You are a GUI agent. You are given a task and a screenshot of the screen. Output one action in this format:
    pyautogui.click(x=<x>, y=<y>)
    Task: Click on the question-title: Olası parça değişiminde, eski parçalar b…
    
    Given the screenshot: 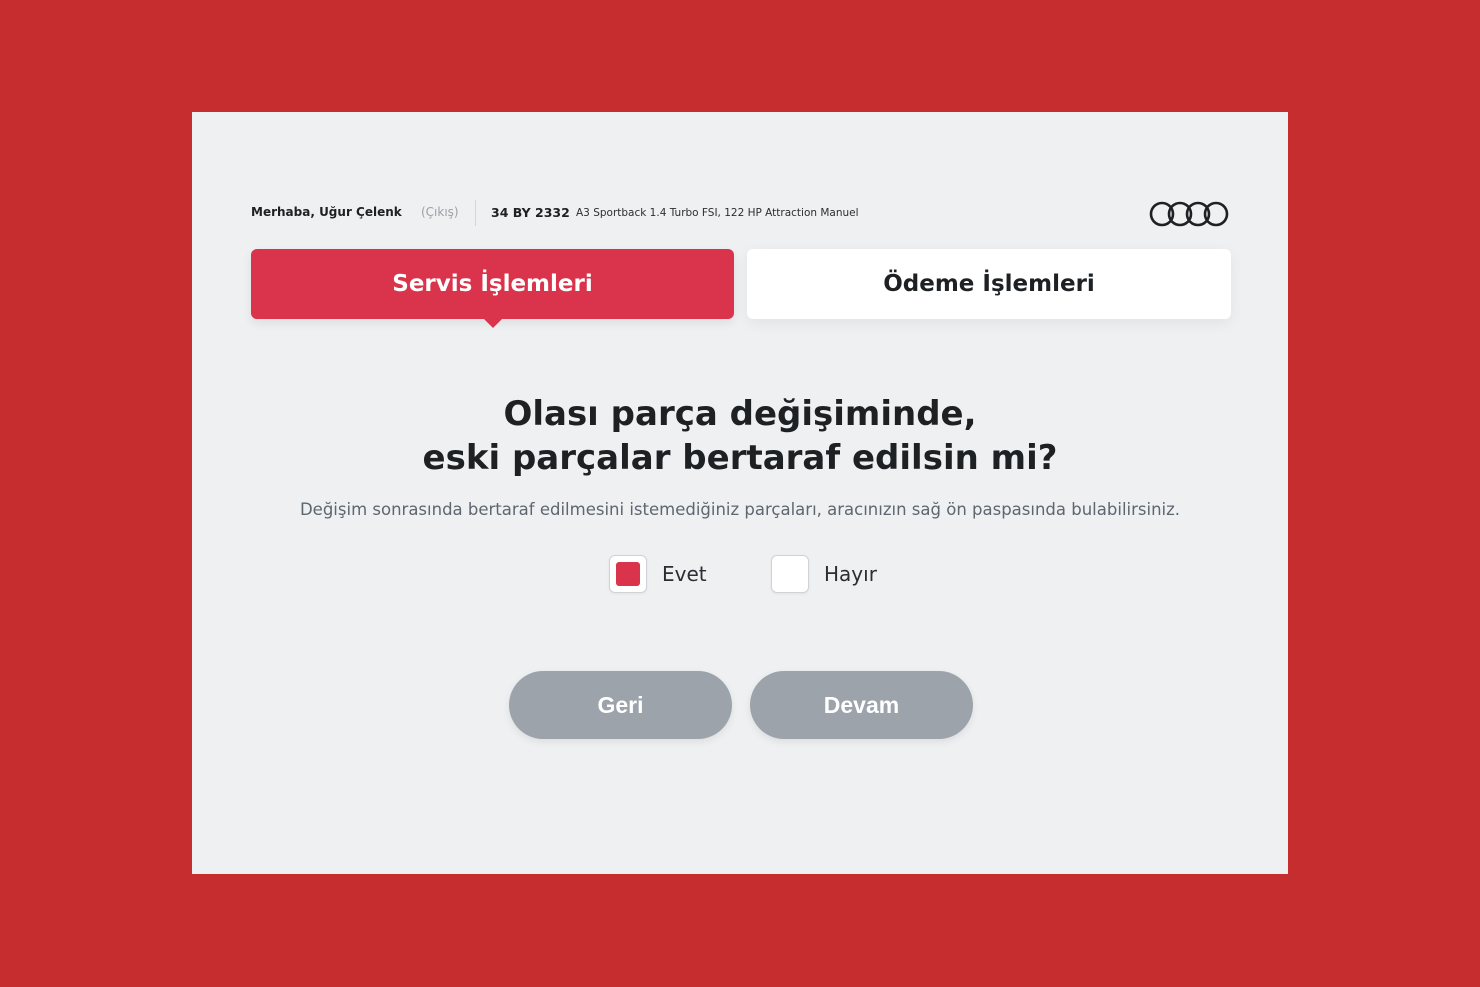 What is the action you would take?
    pyautogui.click(x=740, y=436)
    